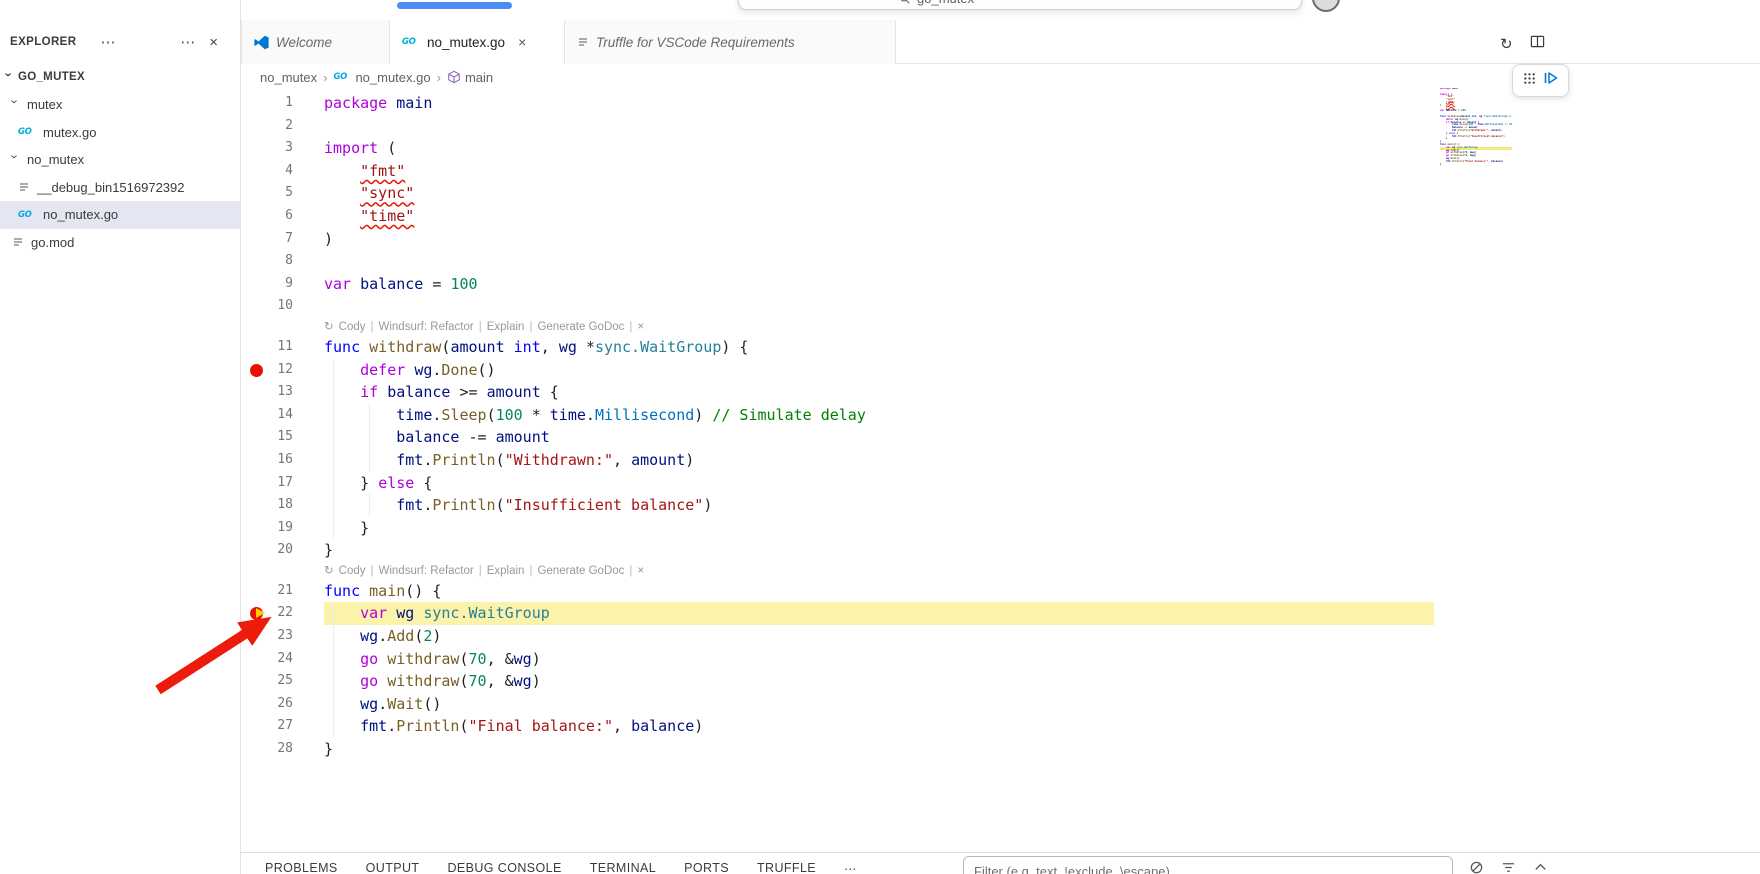 The height and width of the screenshot is (874, 1760). I want to click on code-line-4: 4 "fmt", so click(837, 171).